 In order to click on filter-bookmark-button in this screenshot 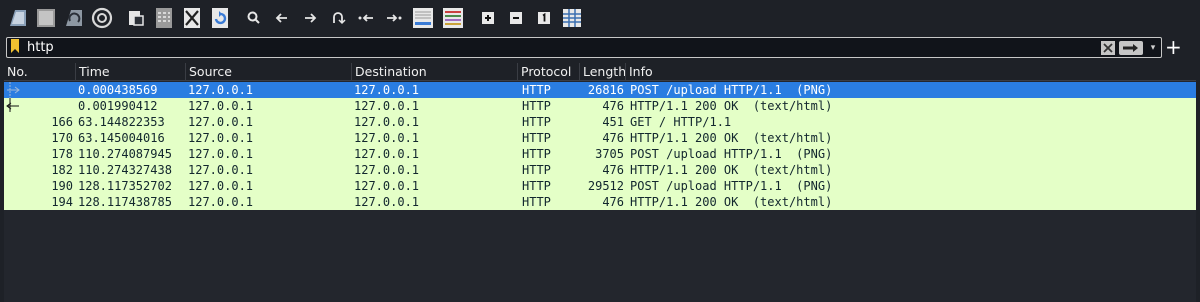, I will do `click(15, 47)`.